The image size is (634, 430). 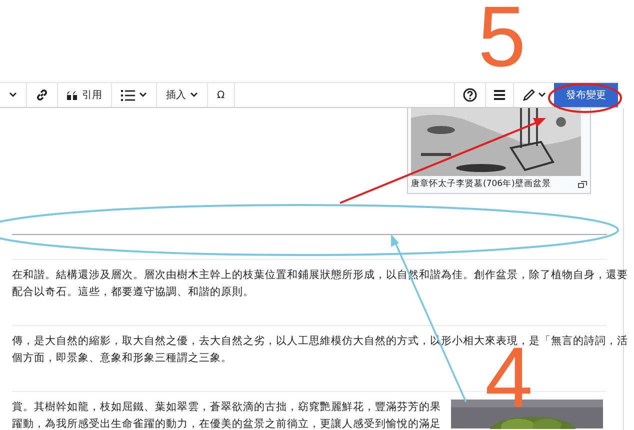 What do you see at coordinates (226, 407) in the screenshot?
I see `paragraph-text: 賞。其樹幹如龍，枝如屈鐵、葉如翠雲，蒼翠欲滴的古拙，窈窕艷麗鮮花，豐滿芬芳的果` at bounding box center [226, 407].